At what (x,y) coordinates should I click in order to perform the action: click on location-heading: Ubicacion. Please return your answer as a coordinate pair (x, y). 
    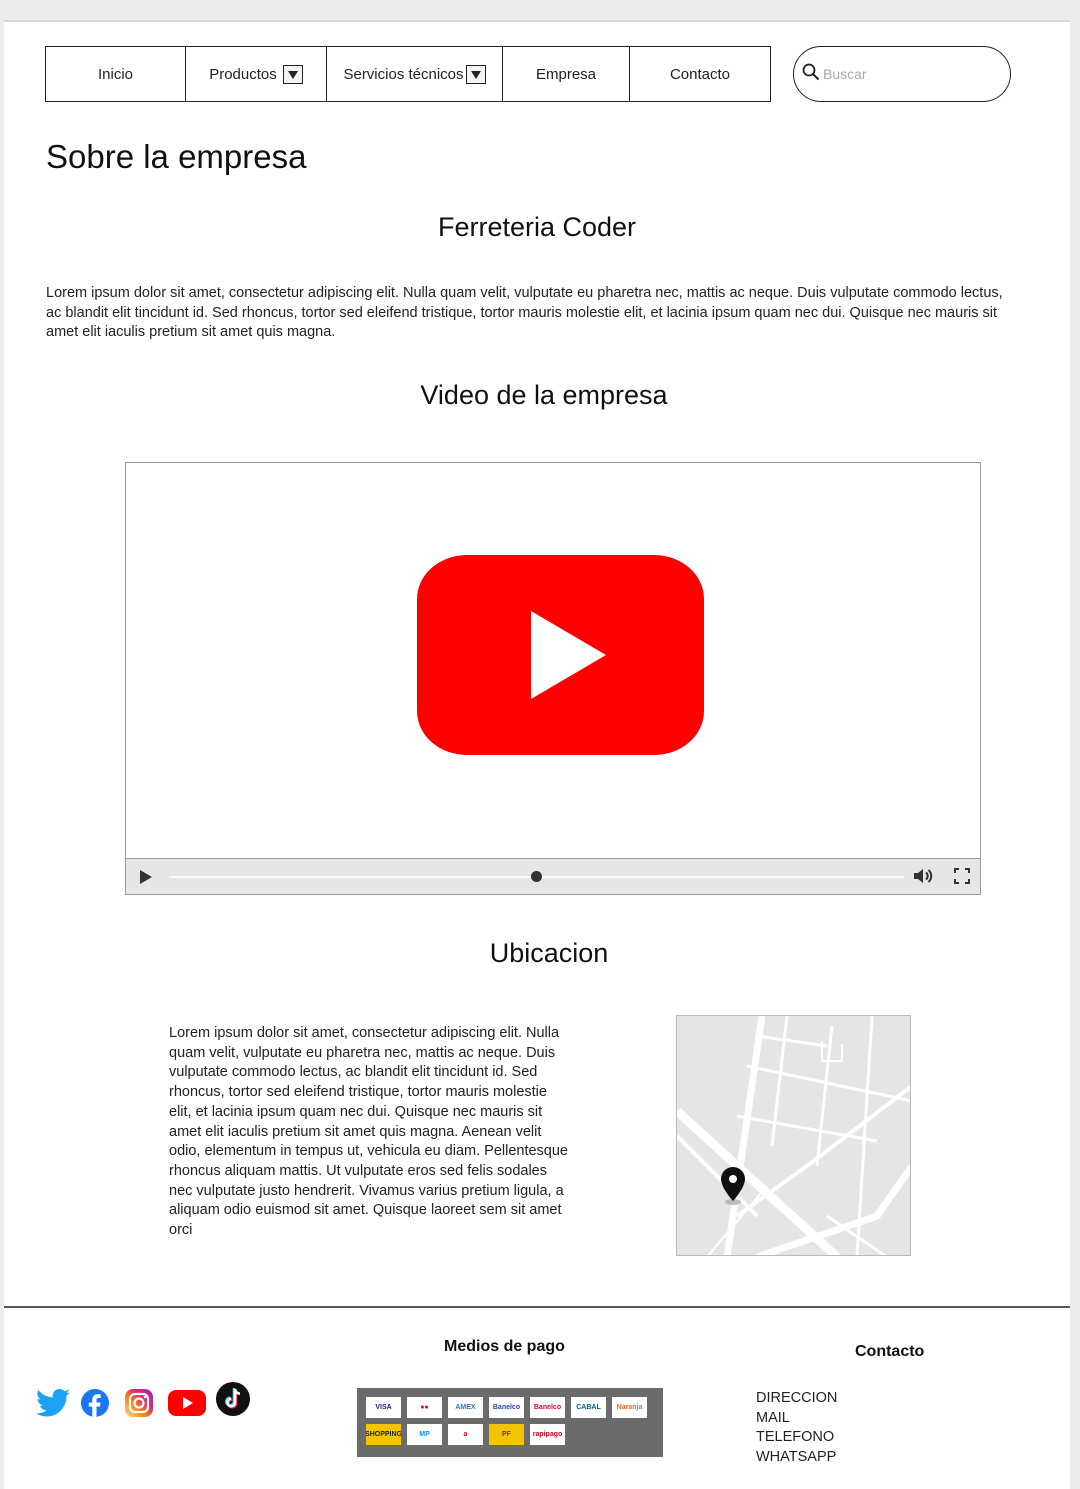
    Looking at the image, I should click on (549, 953).